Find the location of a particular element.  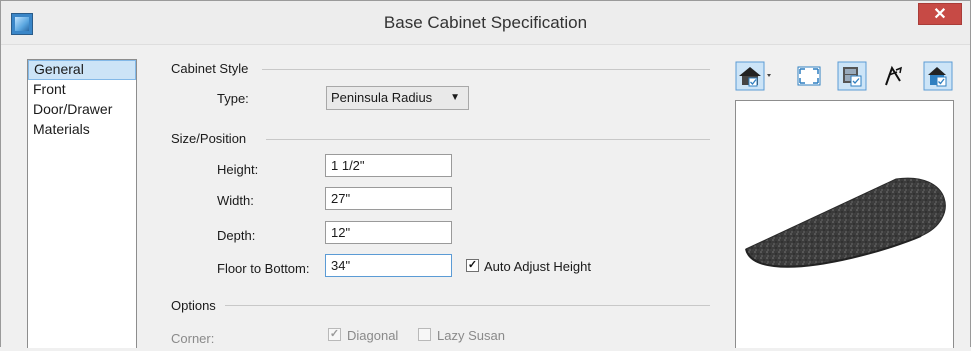

window-title: Base Cabinet Specification is located at coordinates (485, 22).